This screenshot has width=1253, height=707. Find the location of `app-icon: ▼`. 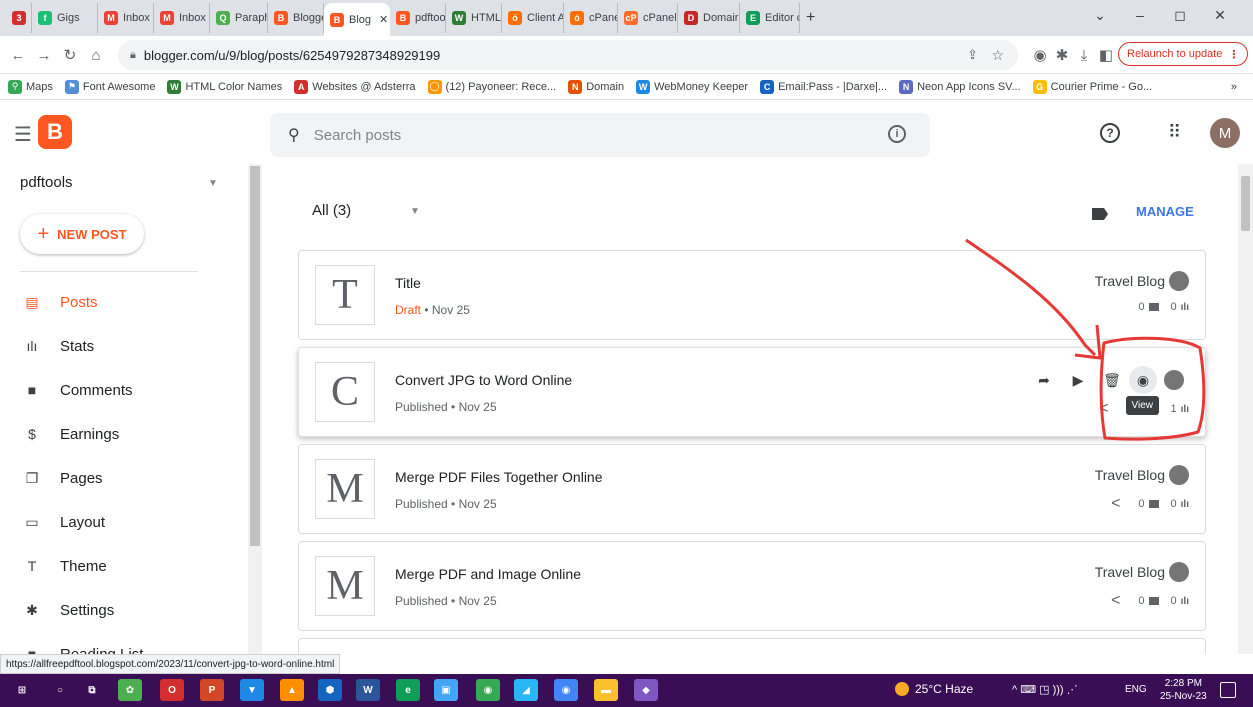

app-icon: ▼ is located at coordinates (252, 690).